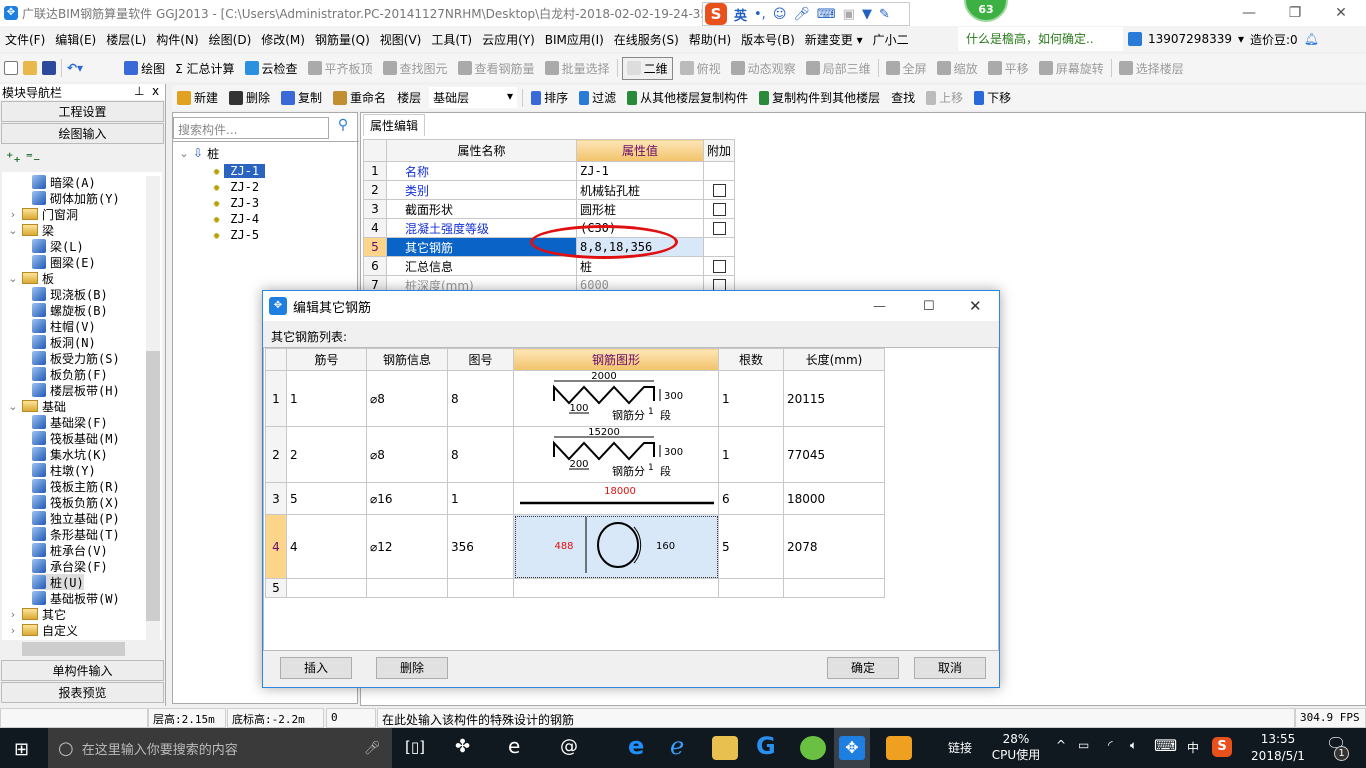 This screenshot has height=768, width=1366. Describe the element at coordinates (549, 97) in the screenshot. I see `toolbar-button: 排序` at that location.